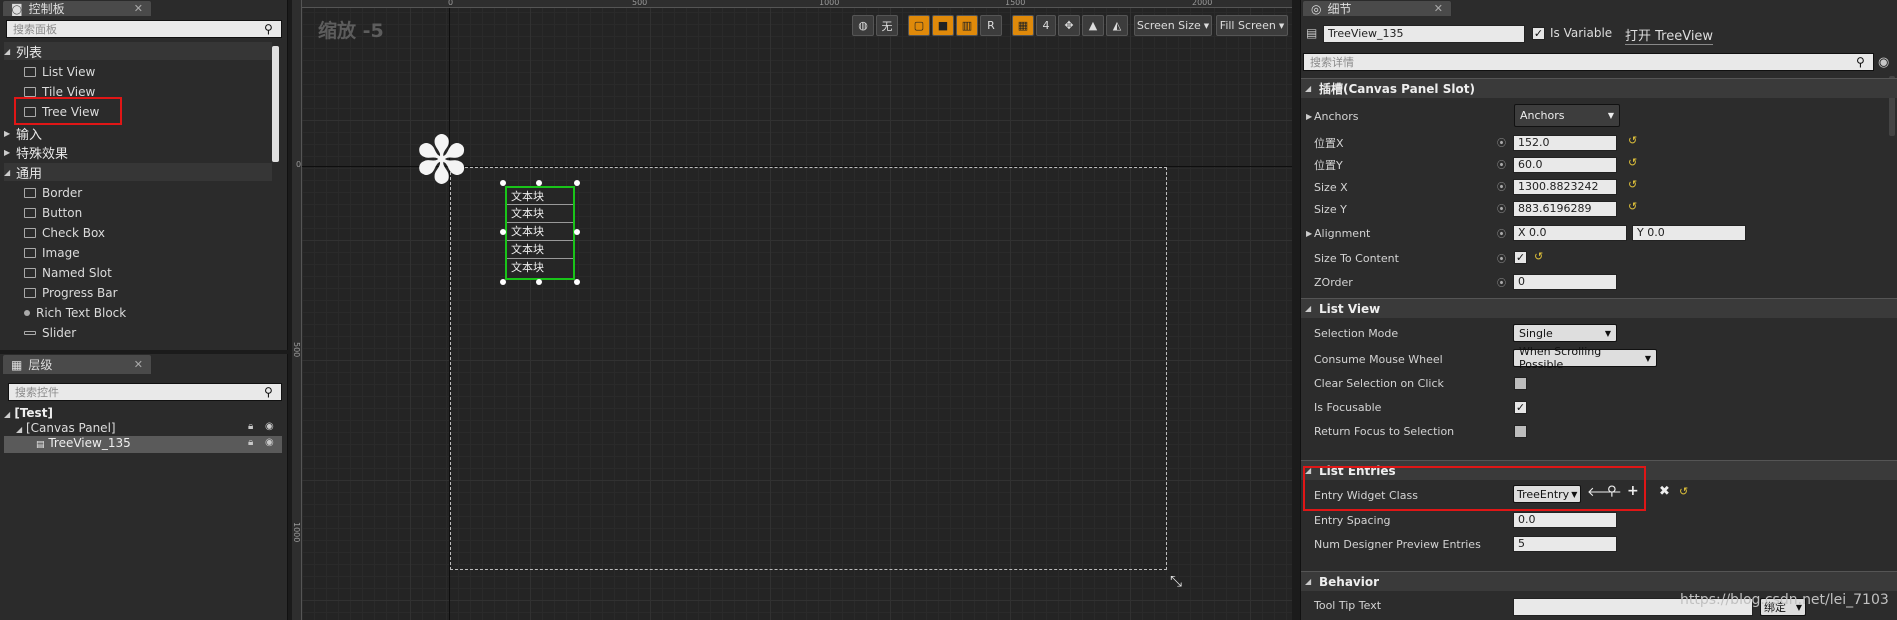 Image resolution: width=1897 pixels, height=620 pixels. What do you see at coordinates (77, 8) in the screenshot?
I see `tab-palette: ◙ 控制板 ✕` at bounding box center [77, 8].